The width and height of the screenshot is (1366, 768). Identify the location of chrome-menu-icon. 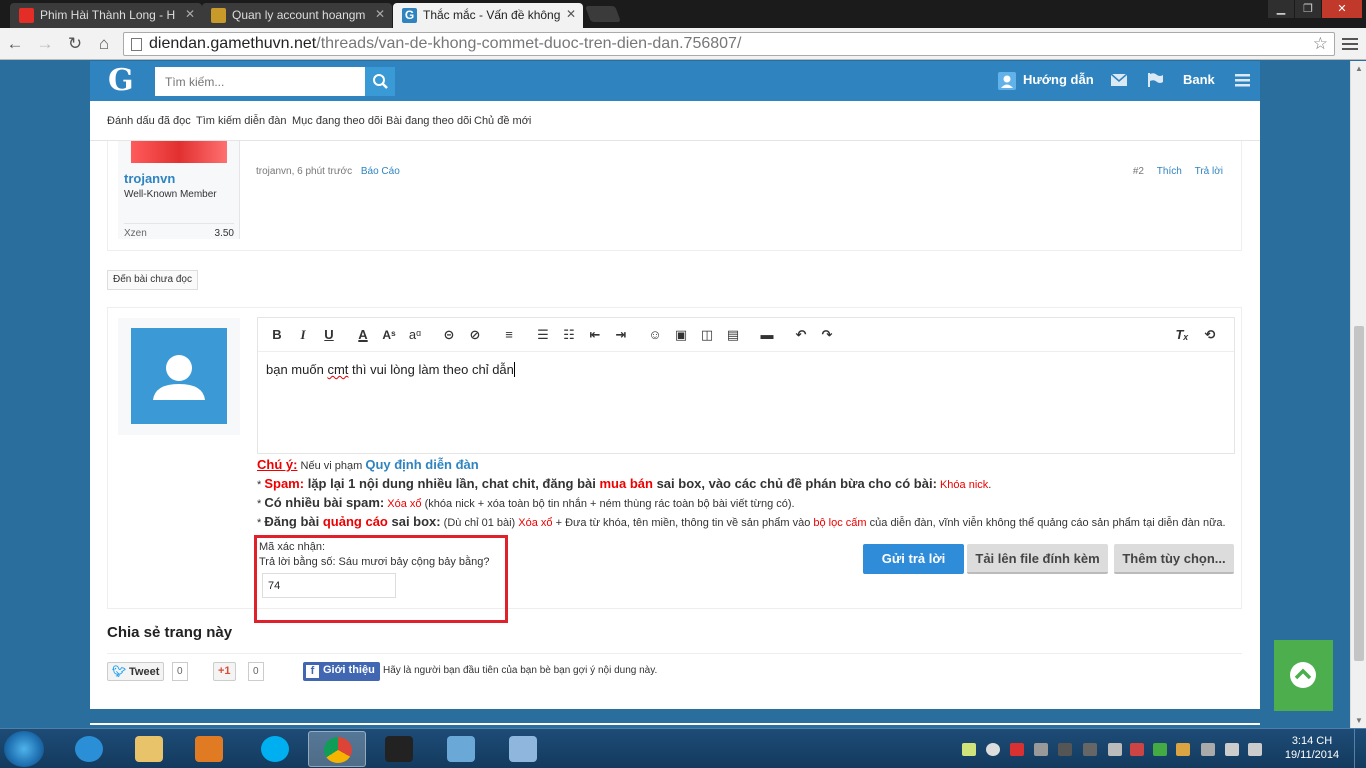
(1350, 44).